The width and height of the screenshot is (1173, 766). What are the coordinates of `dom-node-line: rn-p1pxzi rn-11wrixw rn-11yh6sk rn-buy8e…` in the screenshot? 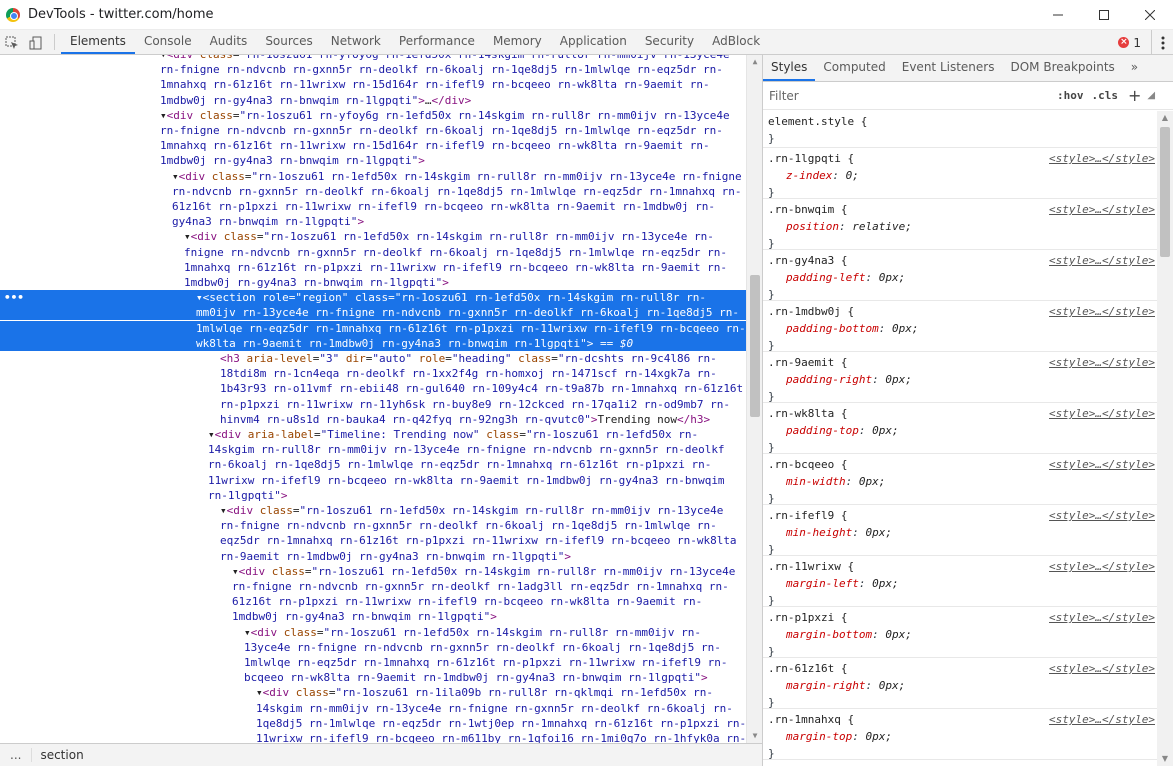 It's located at (373, 404).